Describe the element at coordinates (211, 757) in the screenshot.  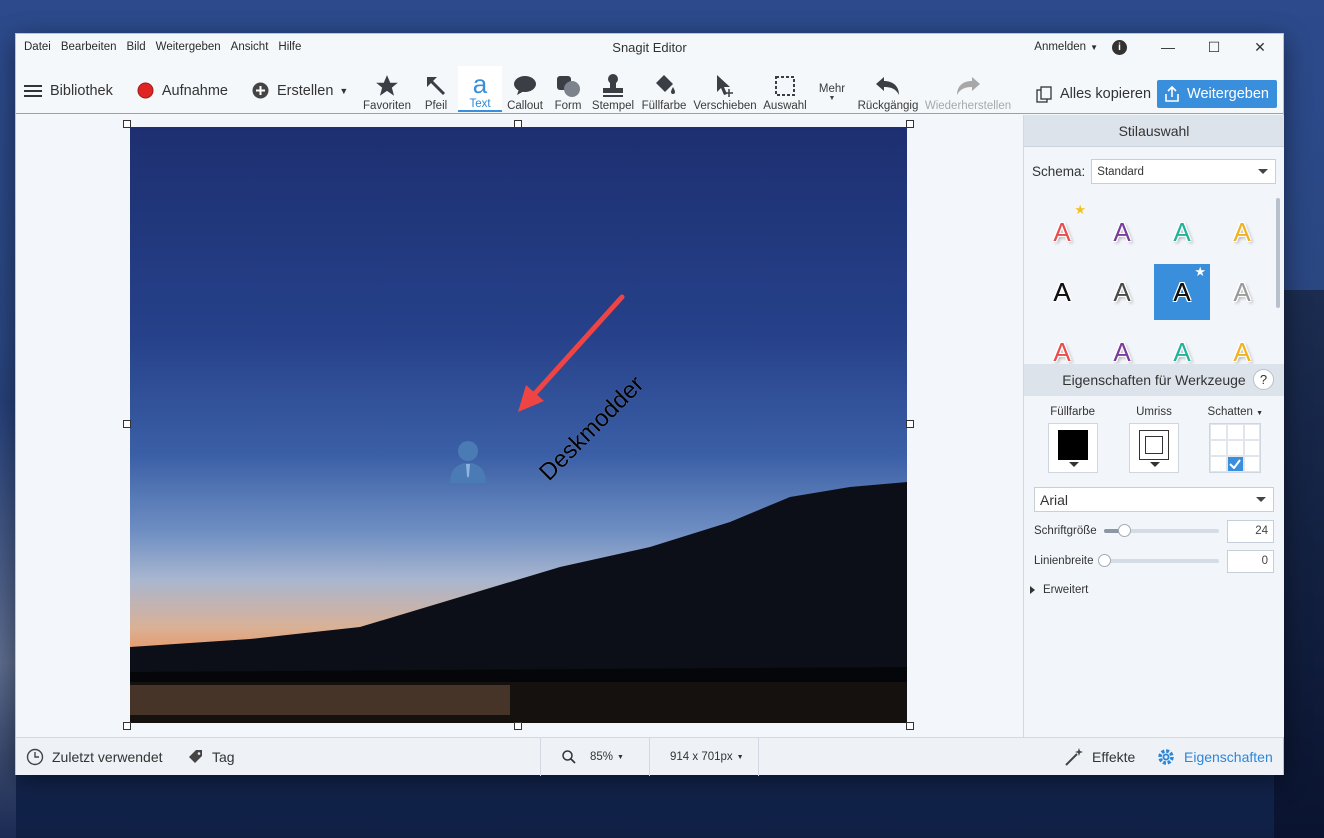
I see `tag-button: Tag` at that location.